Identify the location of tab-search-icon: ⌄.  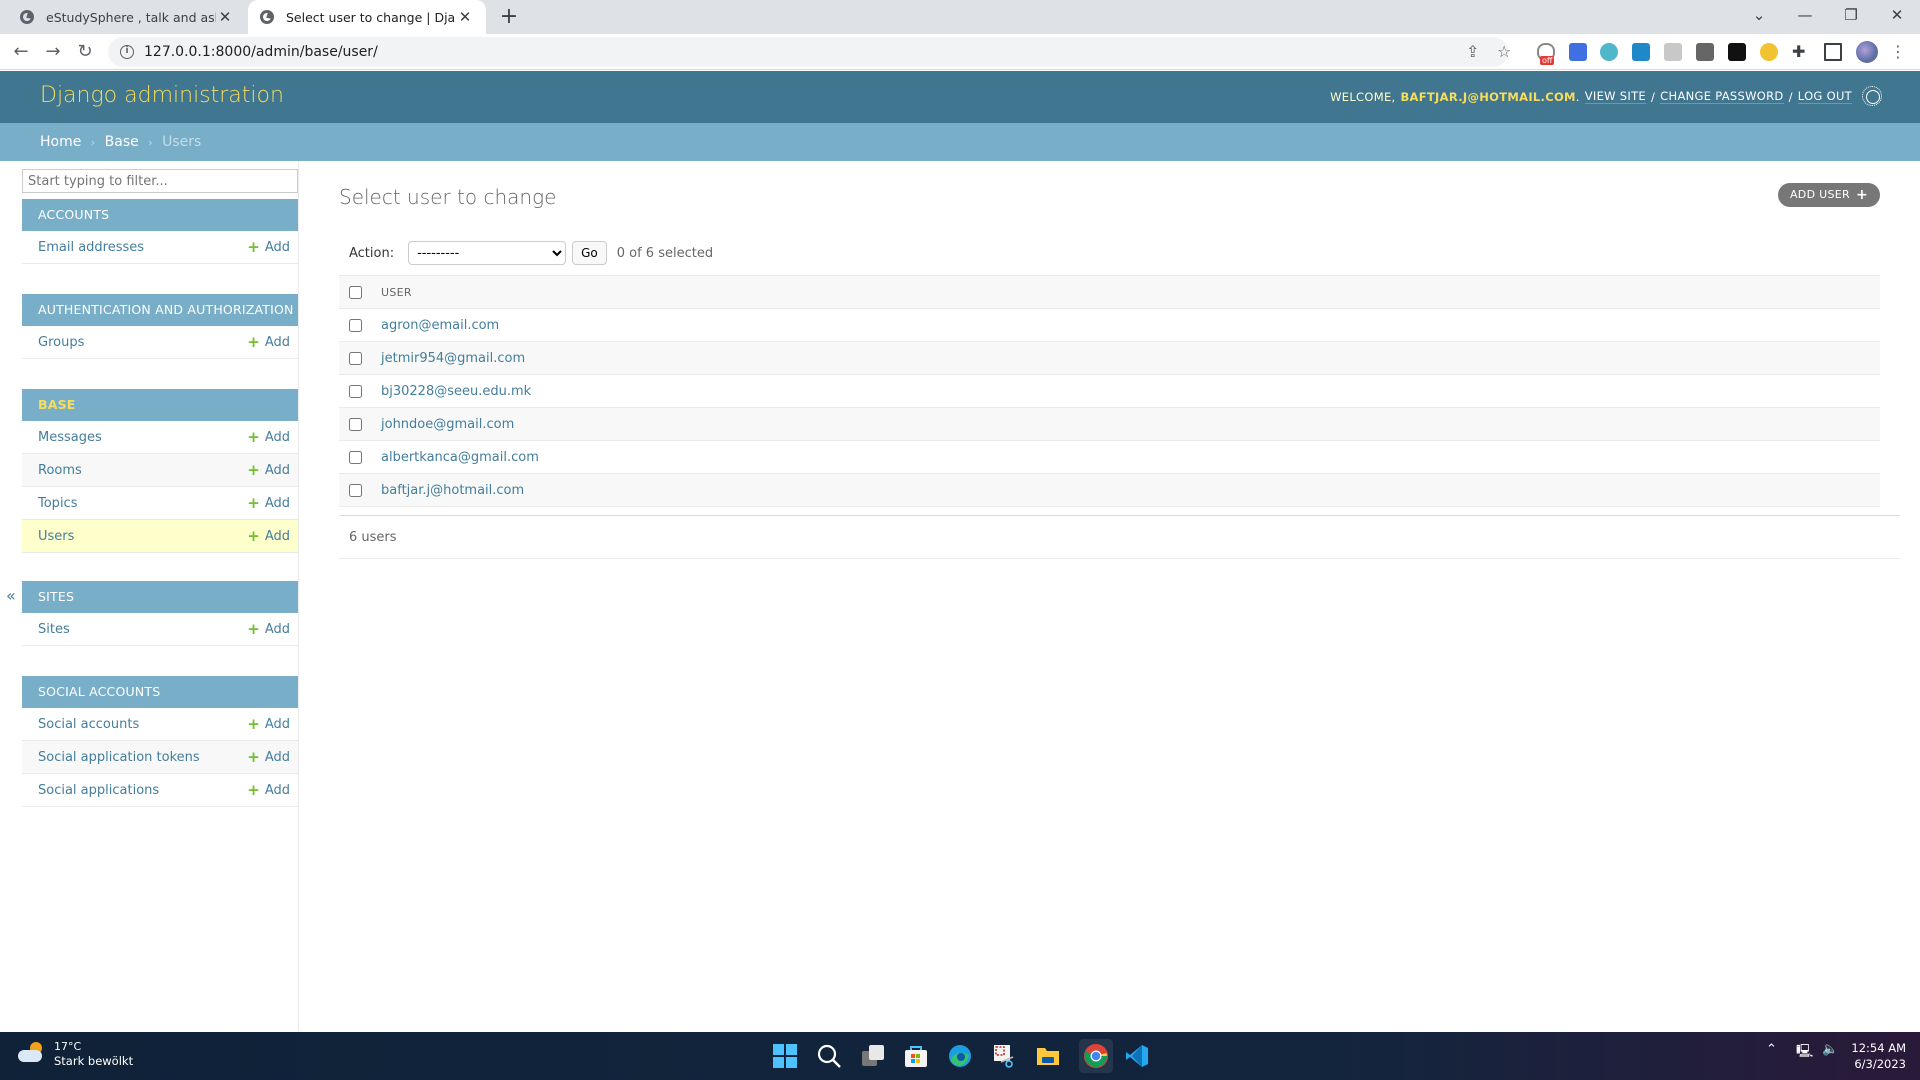
(1759, 17).